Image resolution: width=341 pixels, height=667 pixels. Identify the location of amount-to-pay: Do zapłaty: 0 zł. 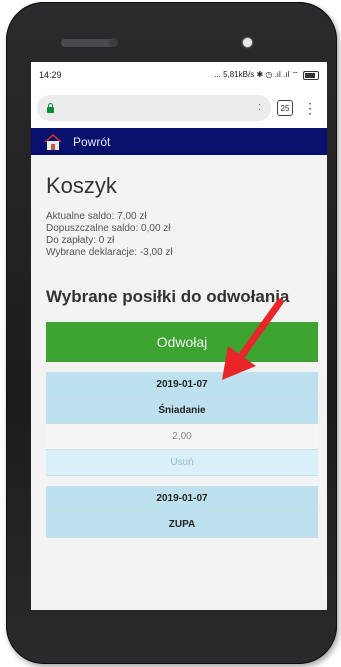
(80, 240).